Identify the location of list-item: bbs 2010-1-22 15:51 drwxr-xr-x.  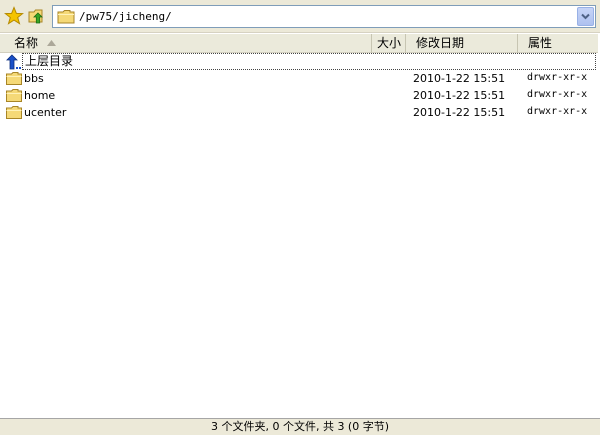
(299, 78).